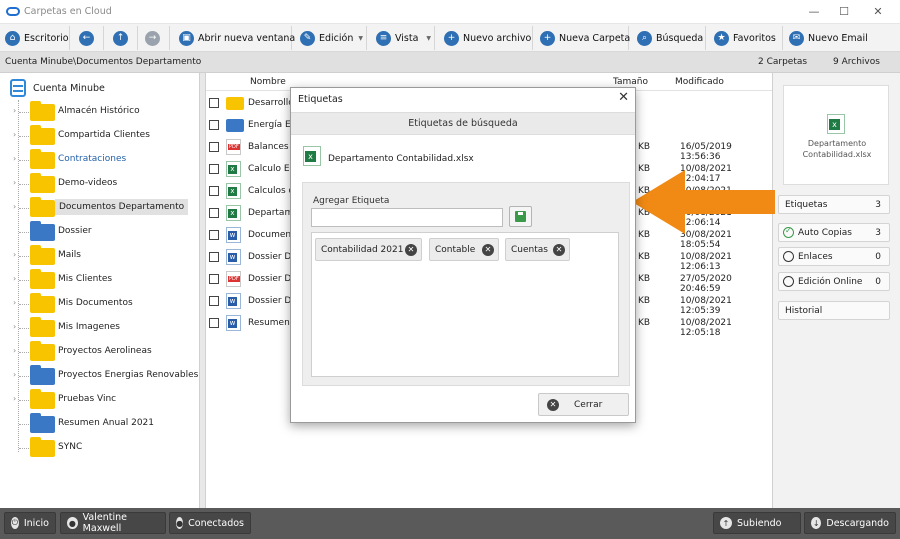 The height and width of the screenshot is (539, 900). I want to click on save-icon, so click(520, 216).